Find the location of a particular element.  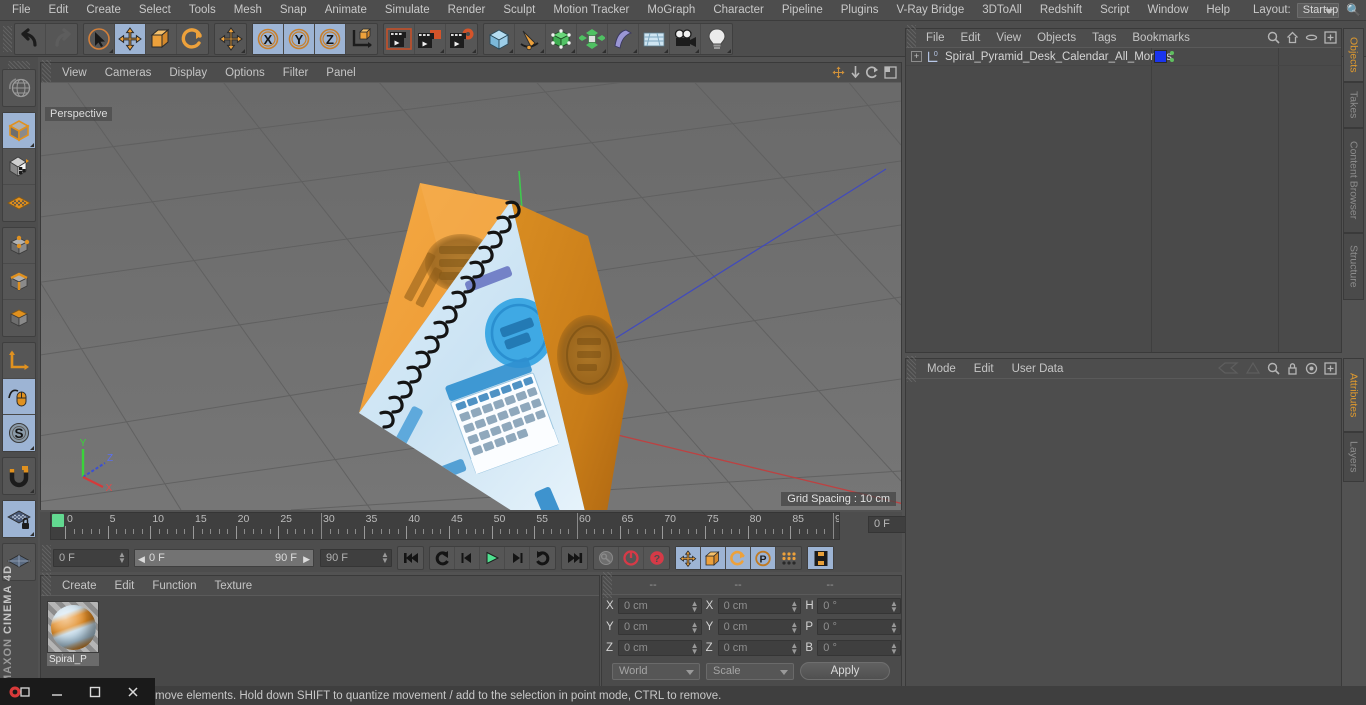

toolbar-grip is located at coordinates (7, 38).